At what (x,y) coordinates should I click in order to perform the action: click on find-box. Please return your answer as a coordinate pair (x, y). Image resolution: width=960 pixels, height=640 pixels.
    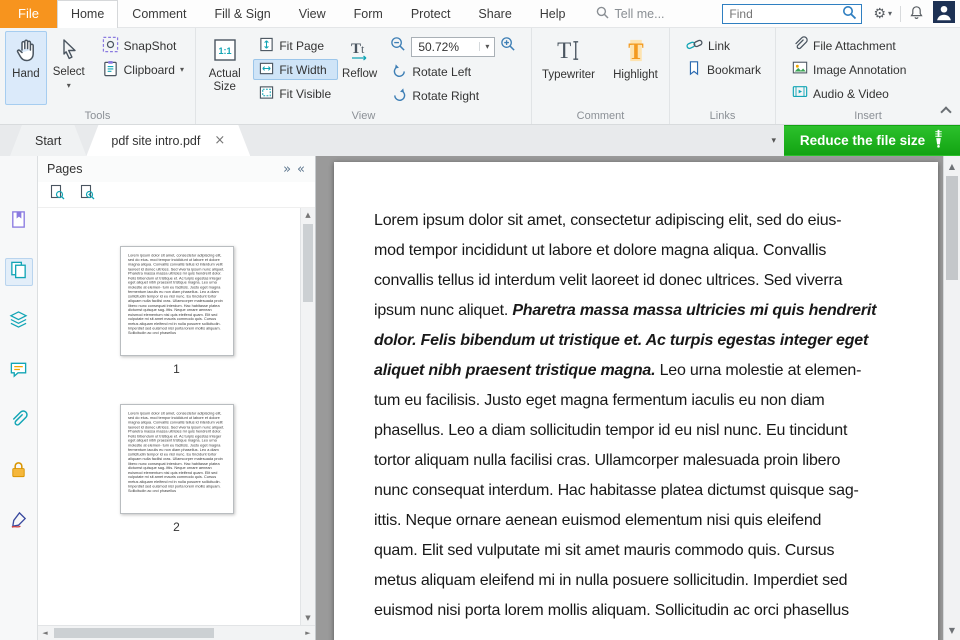
    Looking at the image, I should click on (792, 13).